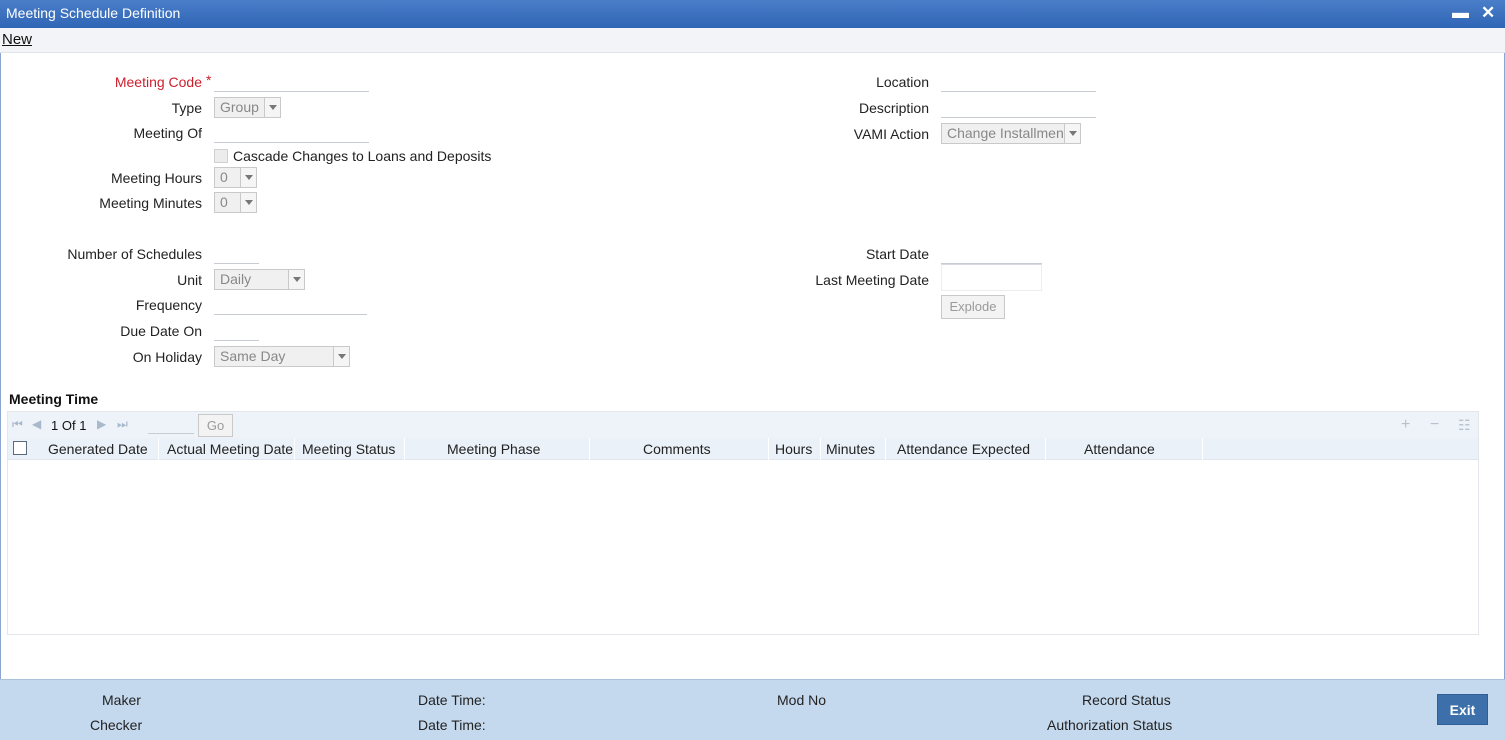  What do you see at coordinates (55, 425) in the screenshot?
I see `pager-current: 1` at bounding box center [55, 425].